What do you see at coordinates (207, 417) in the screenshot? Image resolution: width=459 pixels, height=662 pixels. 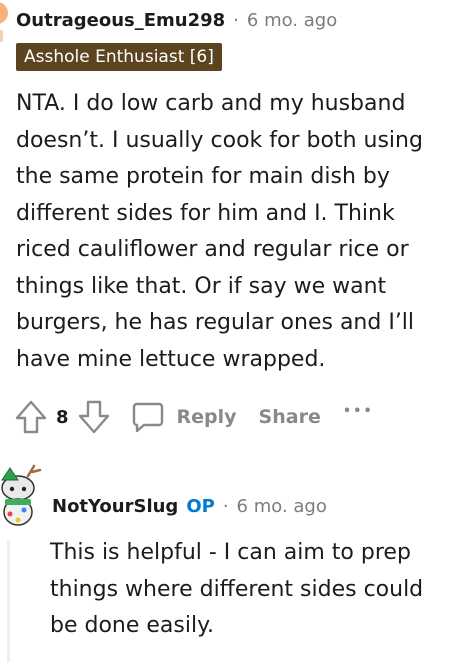 I see `reply-button: Reply` at bounding box center [207, 417].